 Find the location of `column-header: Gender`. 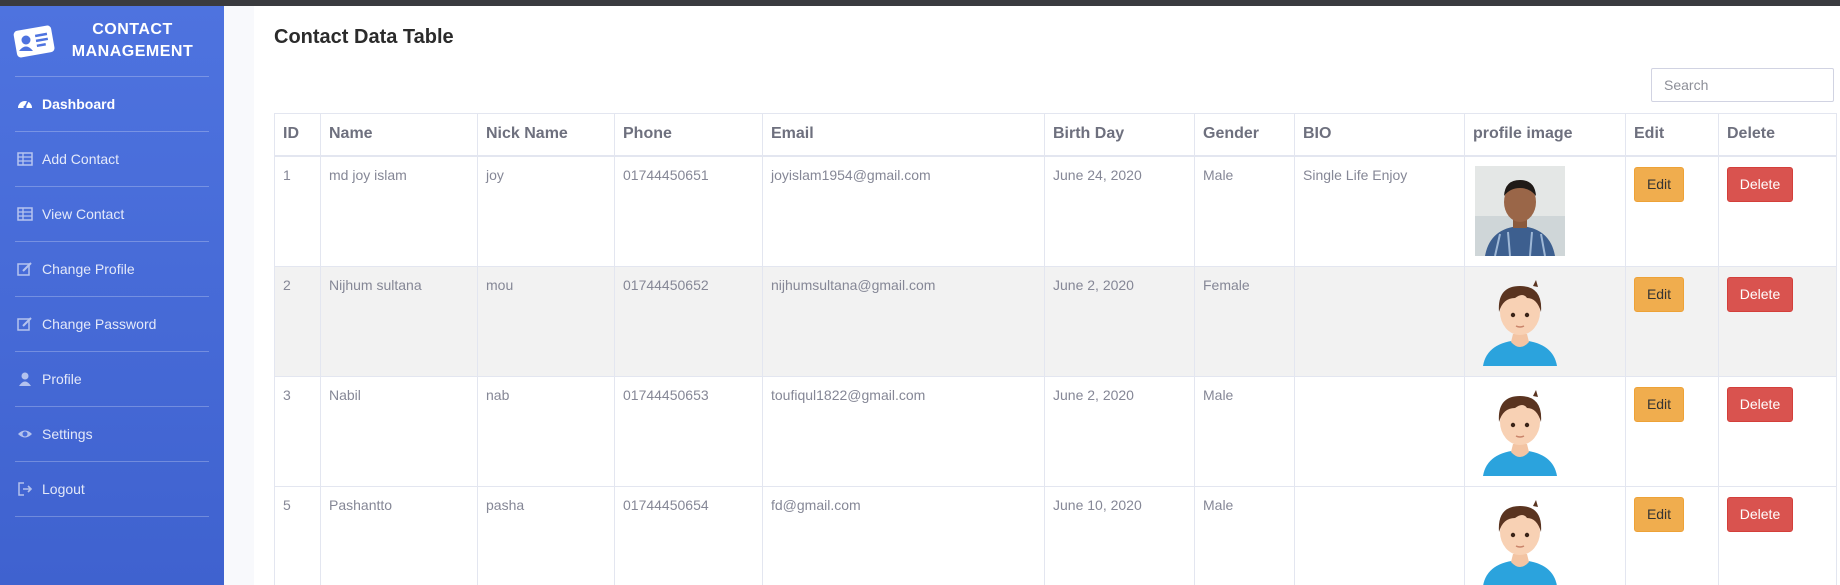

column-header: Gender is located at coordinates (1244, 135).